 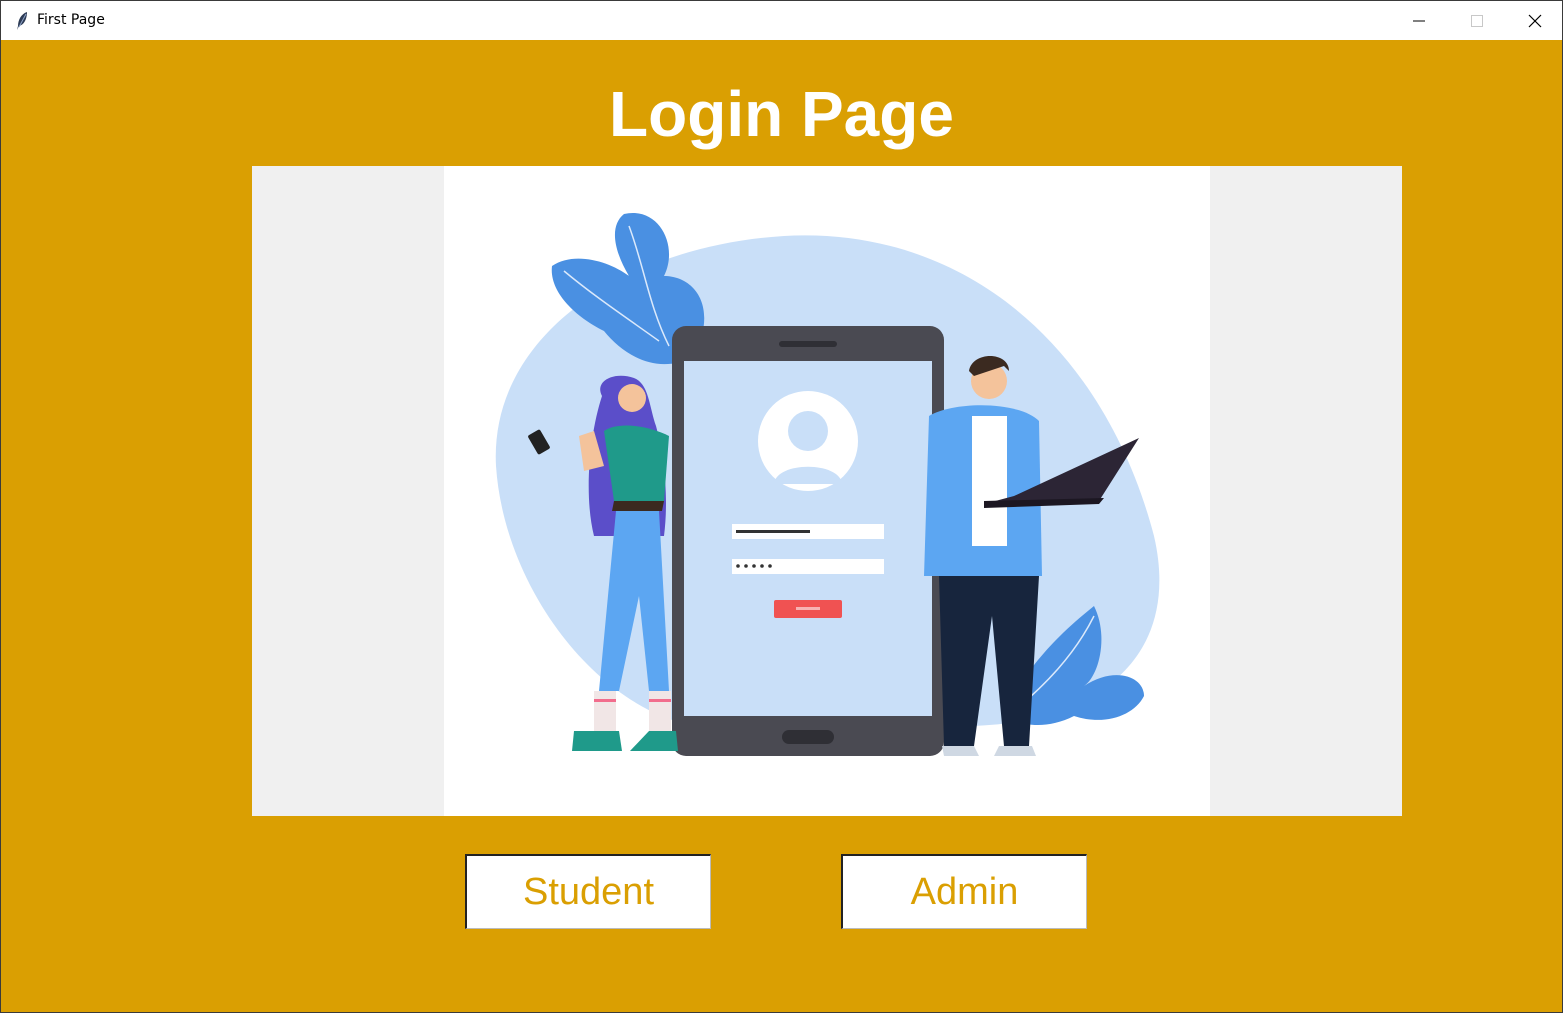 What do you see at coordinates (781, 114) in the screenshot?
I see `page-title: Login Page` at bounding box center [781, 114].